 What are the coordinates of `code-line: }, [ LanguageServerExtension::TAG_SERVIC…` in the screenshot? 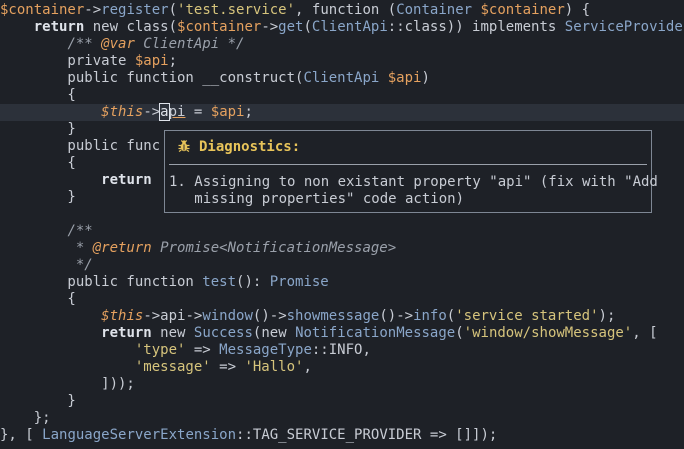 It's located at (248, 435).